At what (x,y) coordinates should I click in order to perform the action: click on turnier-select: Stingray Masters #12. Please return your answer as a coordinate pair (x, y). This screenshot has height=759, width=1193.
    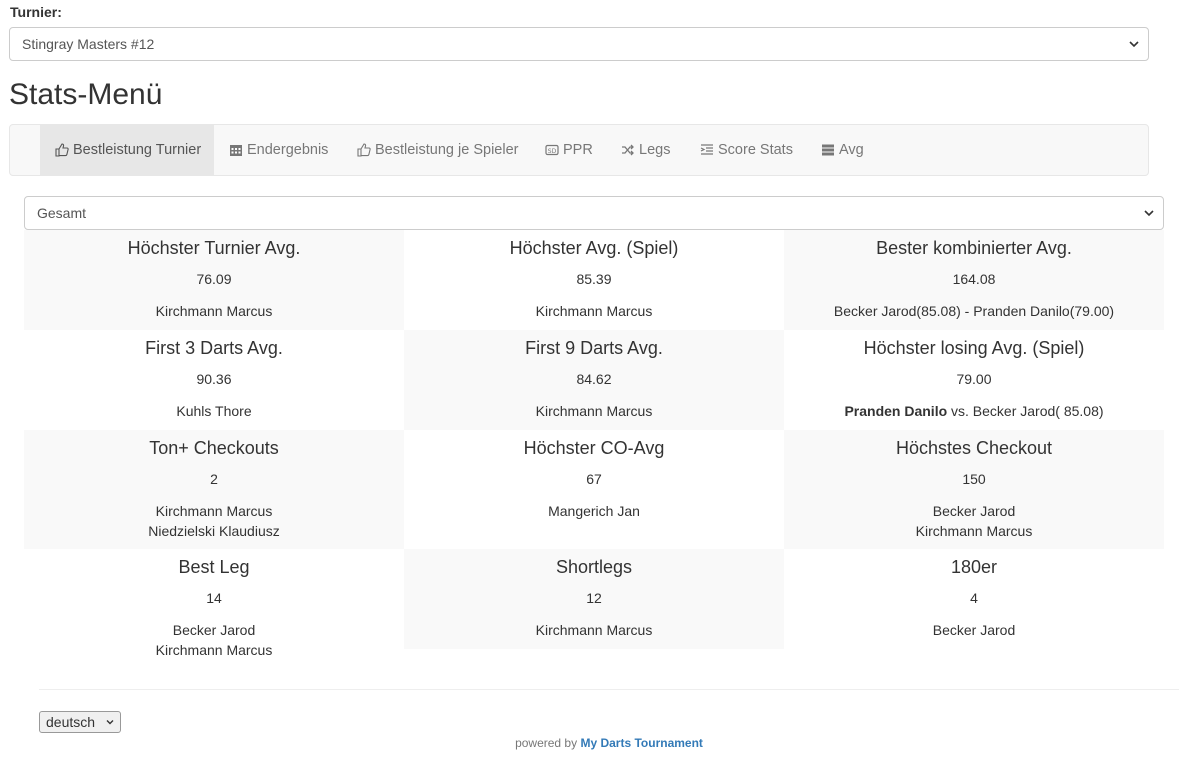
    Looking at the image, I should click on (579, 44).